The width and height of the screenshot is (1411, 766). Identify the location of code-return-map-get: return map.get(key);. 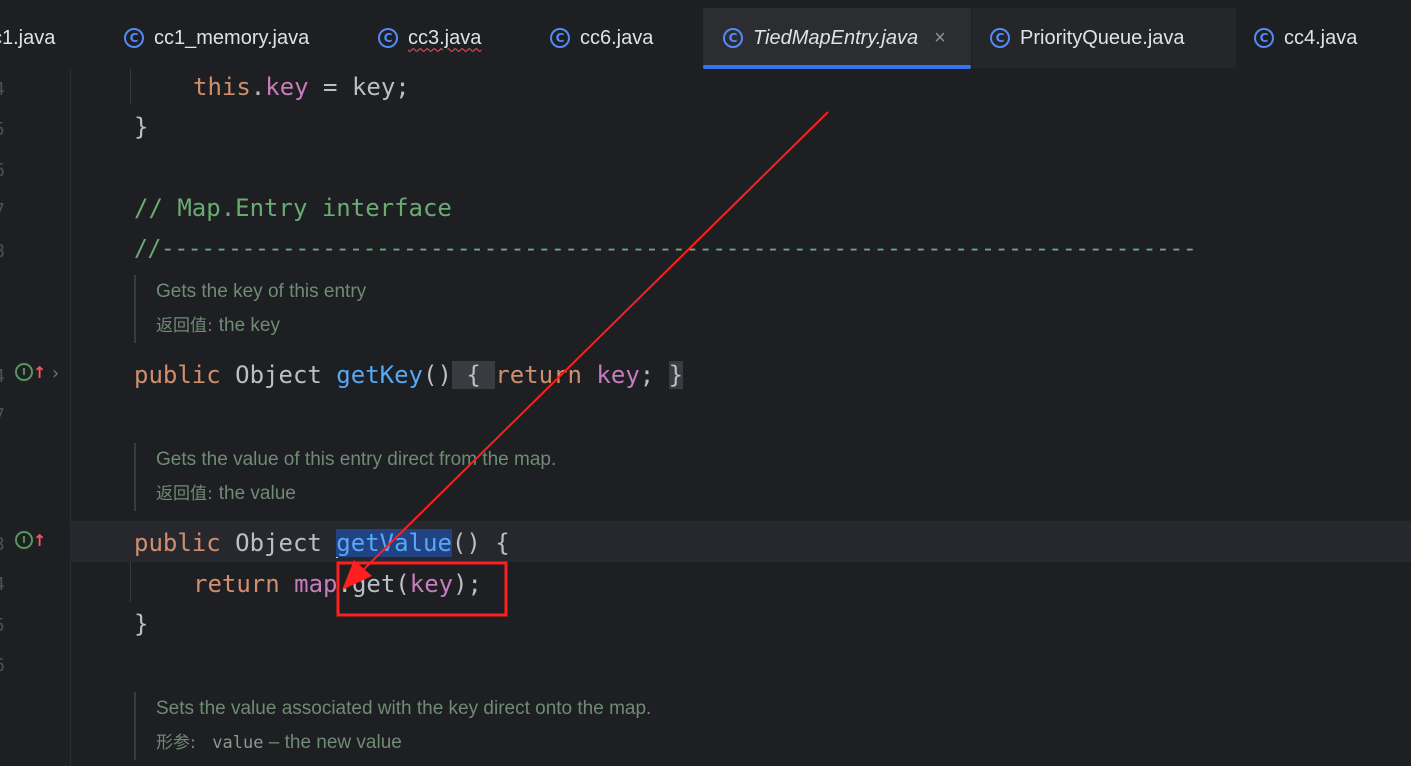
(337, 584).